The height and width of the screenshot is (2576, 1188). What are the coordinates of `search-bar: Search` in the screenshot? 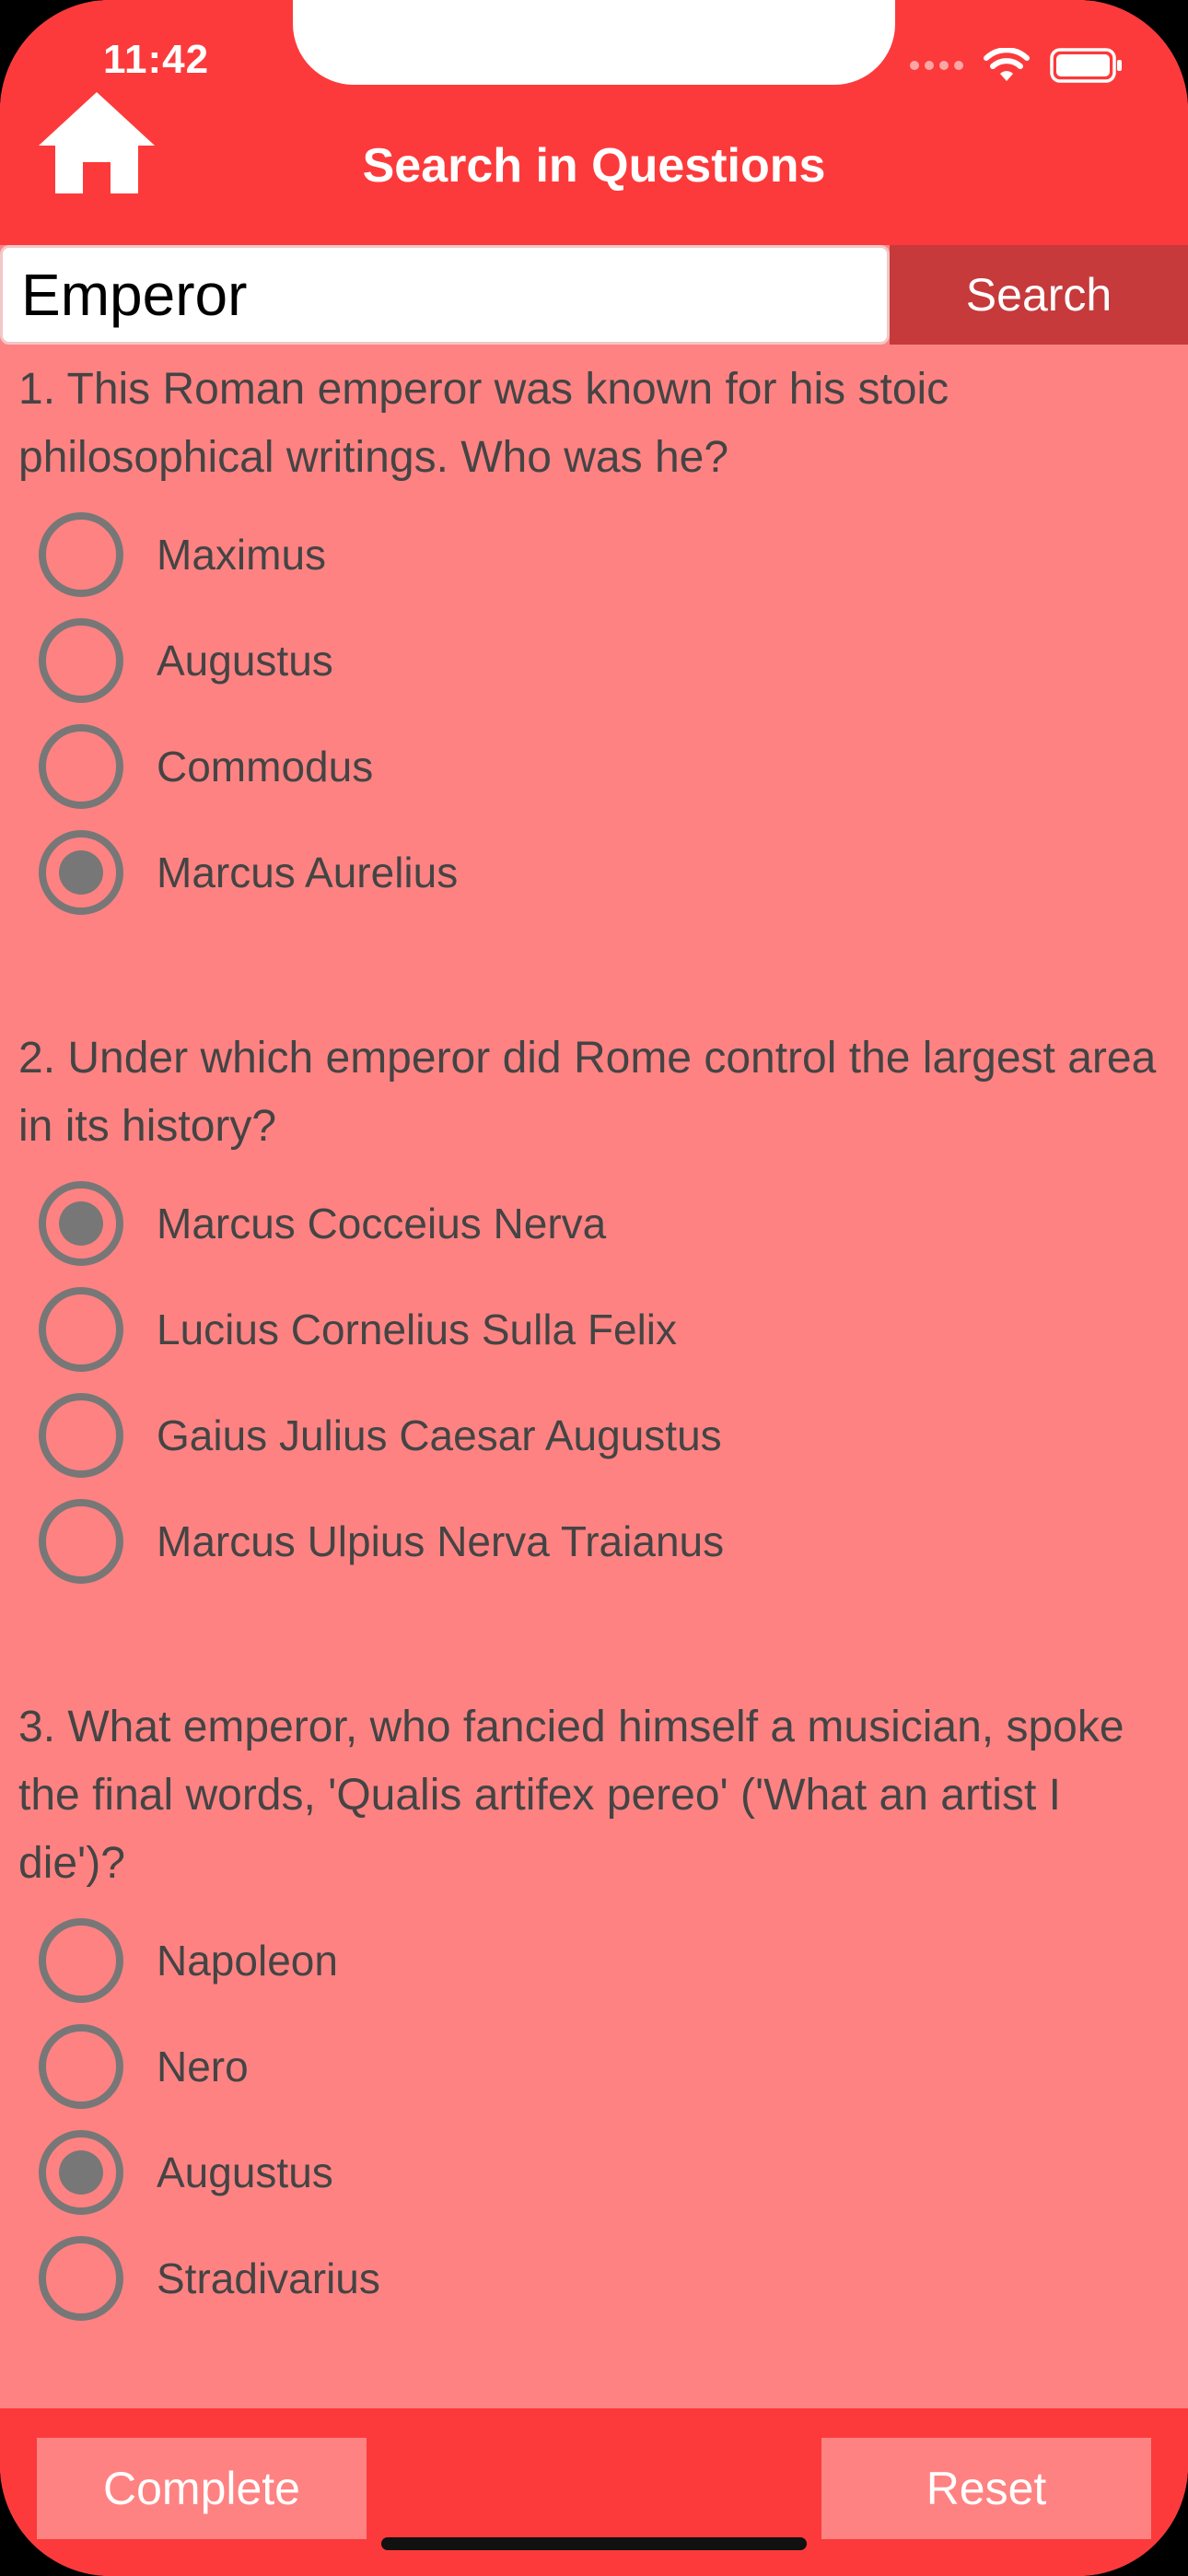 It's located at (594, 295).